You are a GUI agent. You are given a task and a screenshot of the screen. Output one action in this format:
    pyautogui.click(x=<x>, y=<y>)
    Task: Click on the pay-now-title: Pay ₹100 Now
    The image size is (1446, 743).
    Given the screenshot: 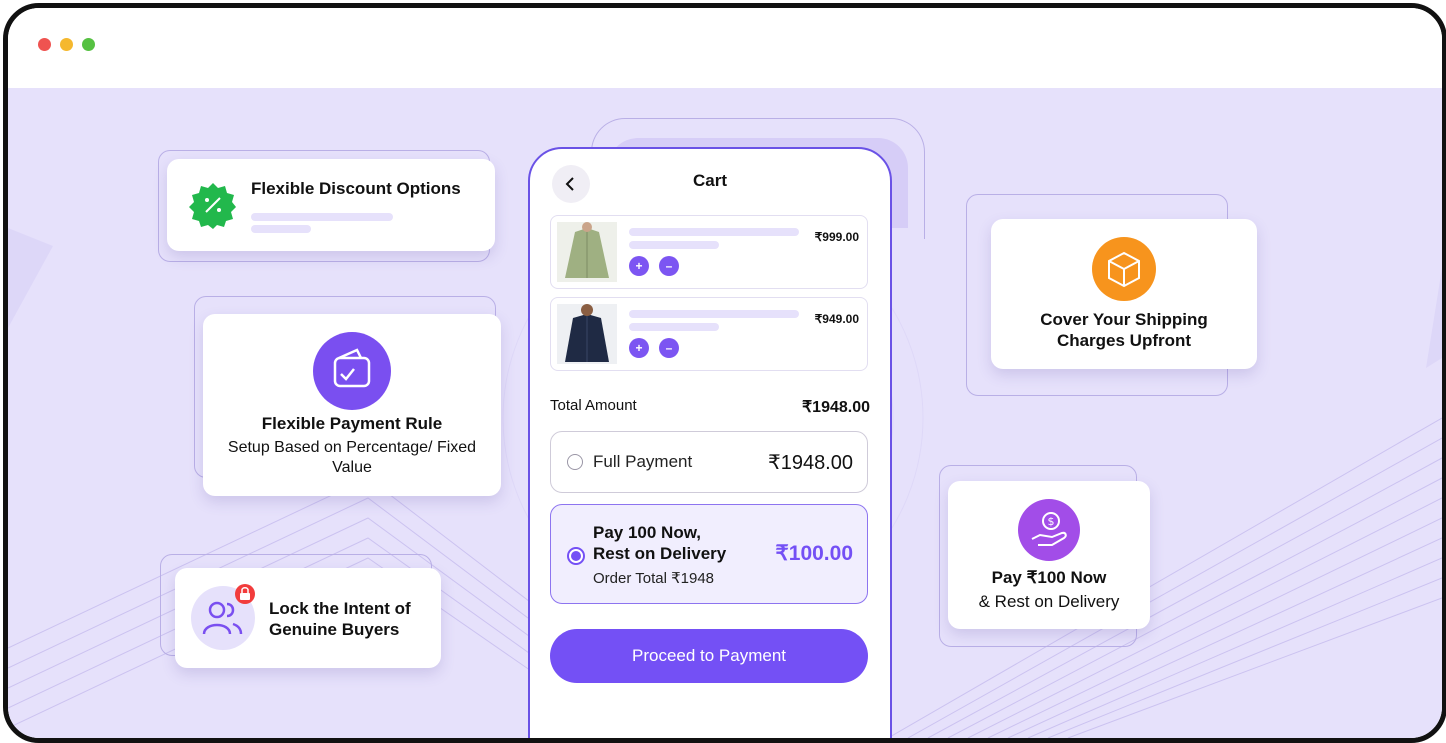 What is the action you would take?
    pyautogui.click(x=1049, y=577)
    